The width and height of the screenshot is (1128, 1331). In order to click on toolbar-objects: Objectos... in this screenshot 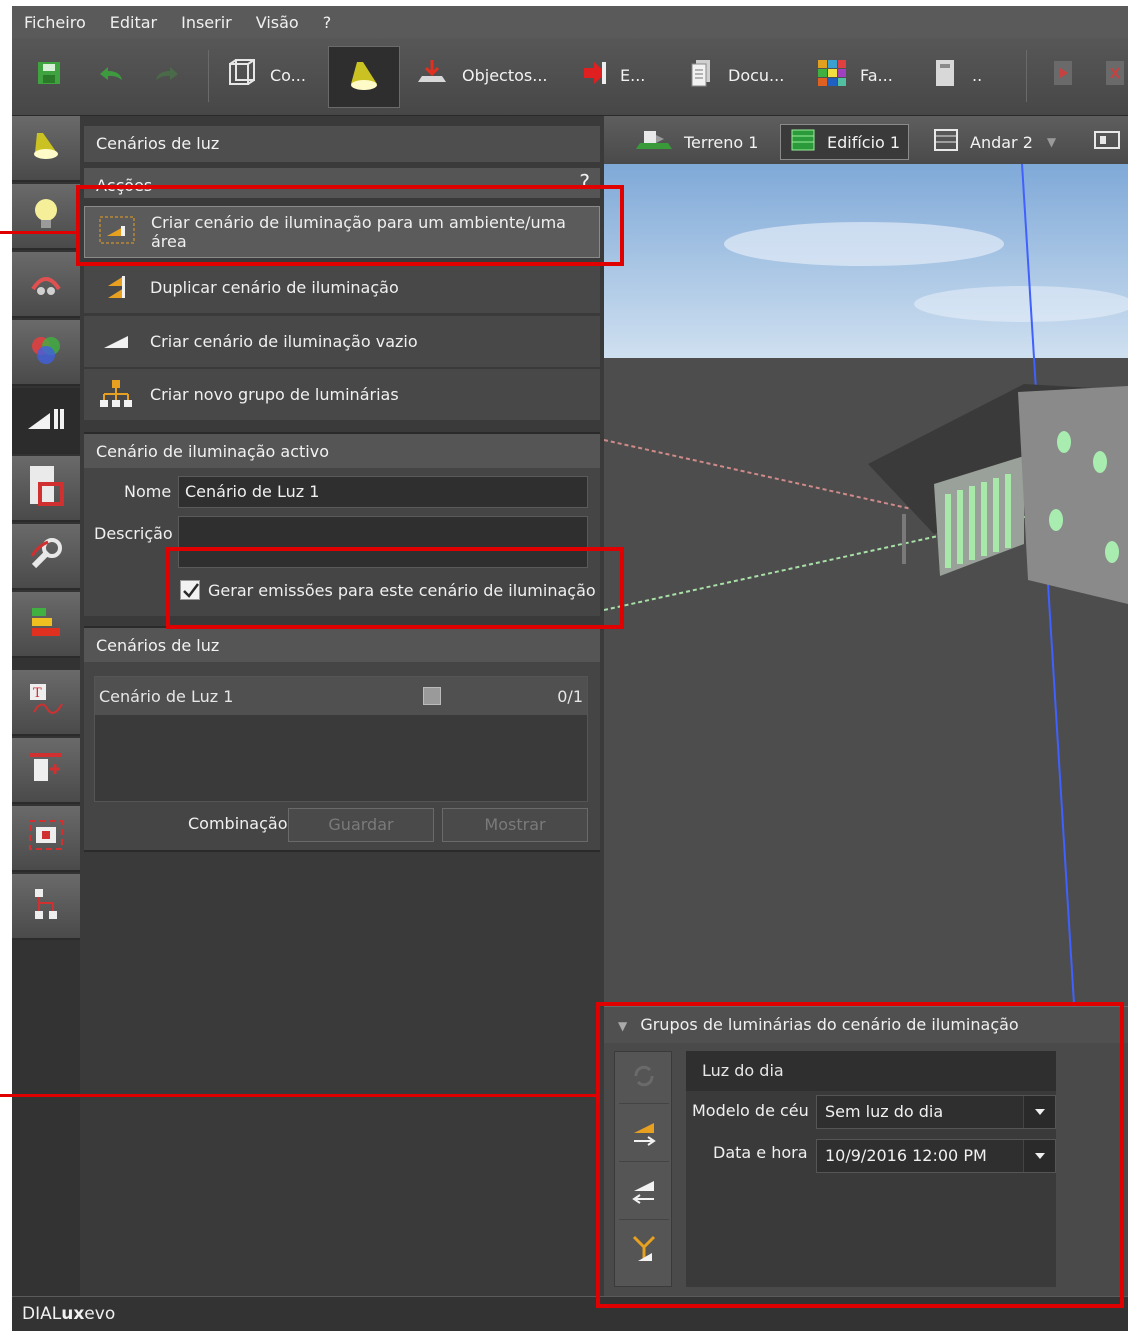, I will do `click(482, 75)`.